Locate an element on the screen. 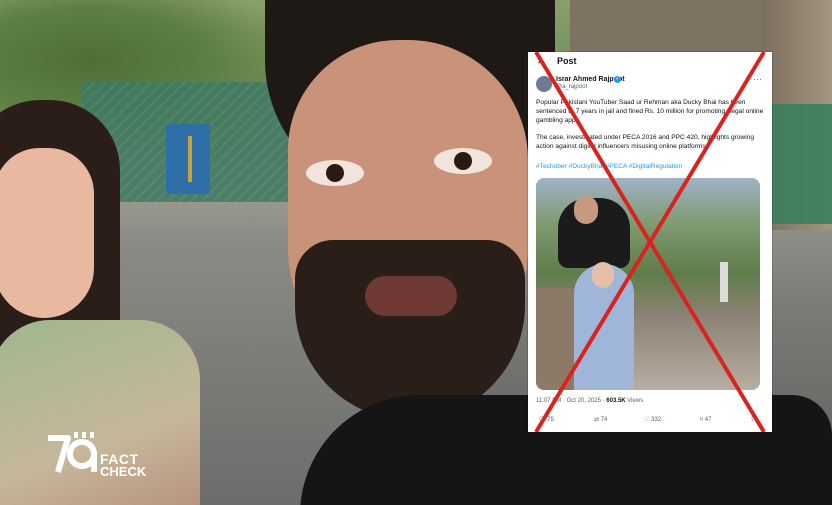 The image size is (832, 505). author-handle: @a_rajpoot is located at coordinates (571, 87).